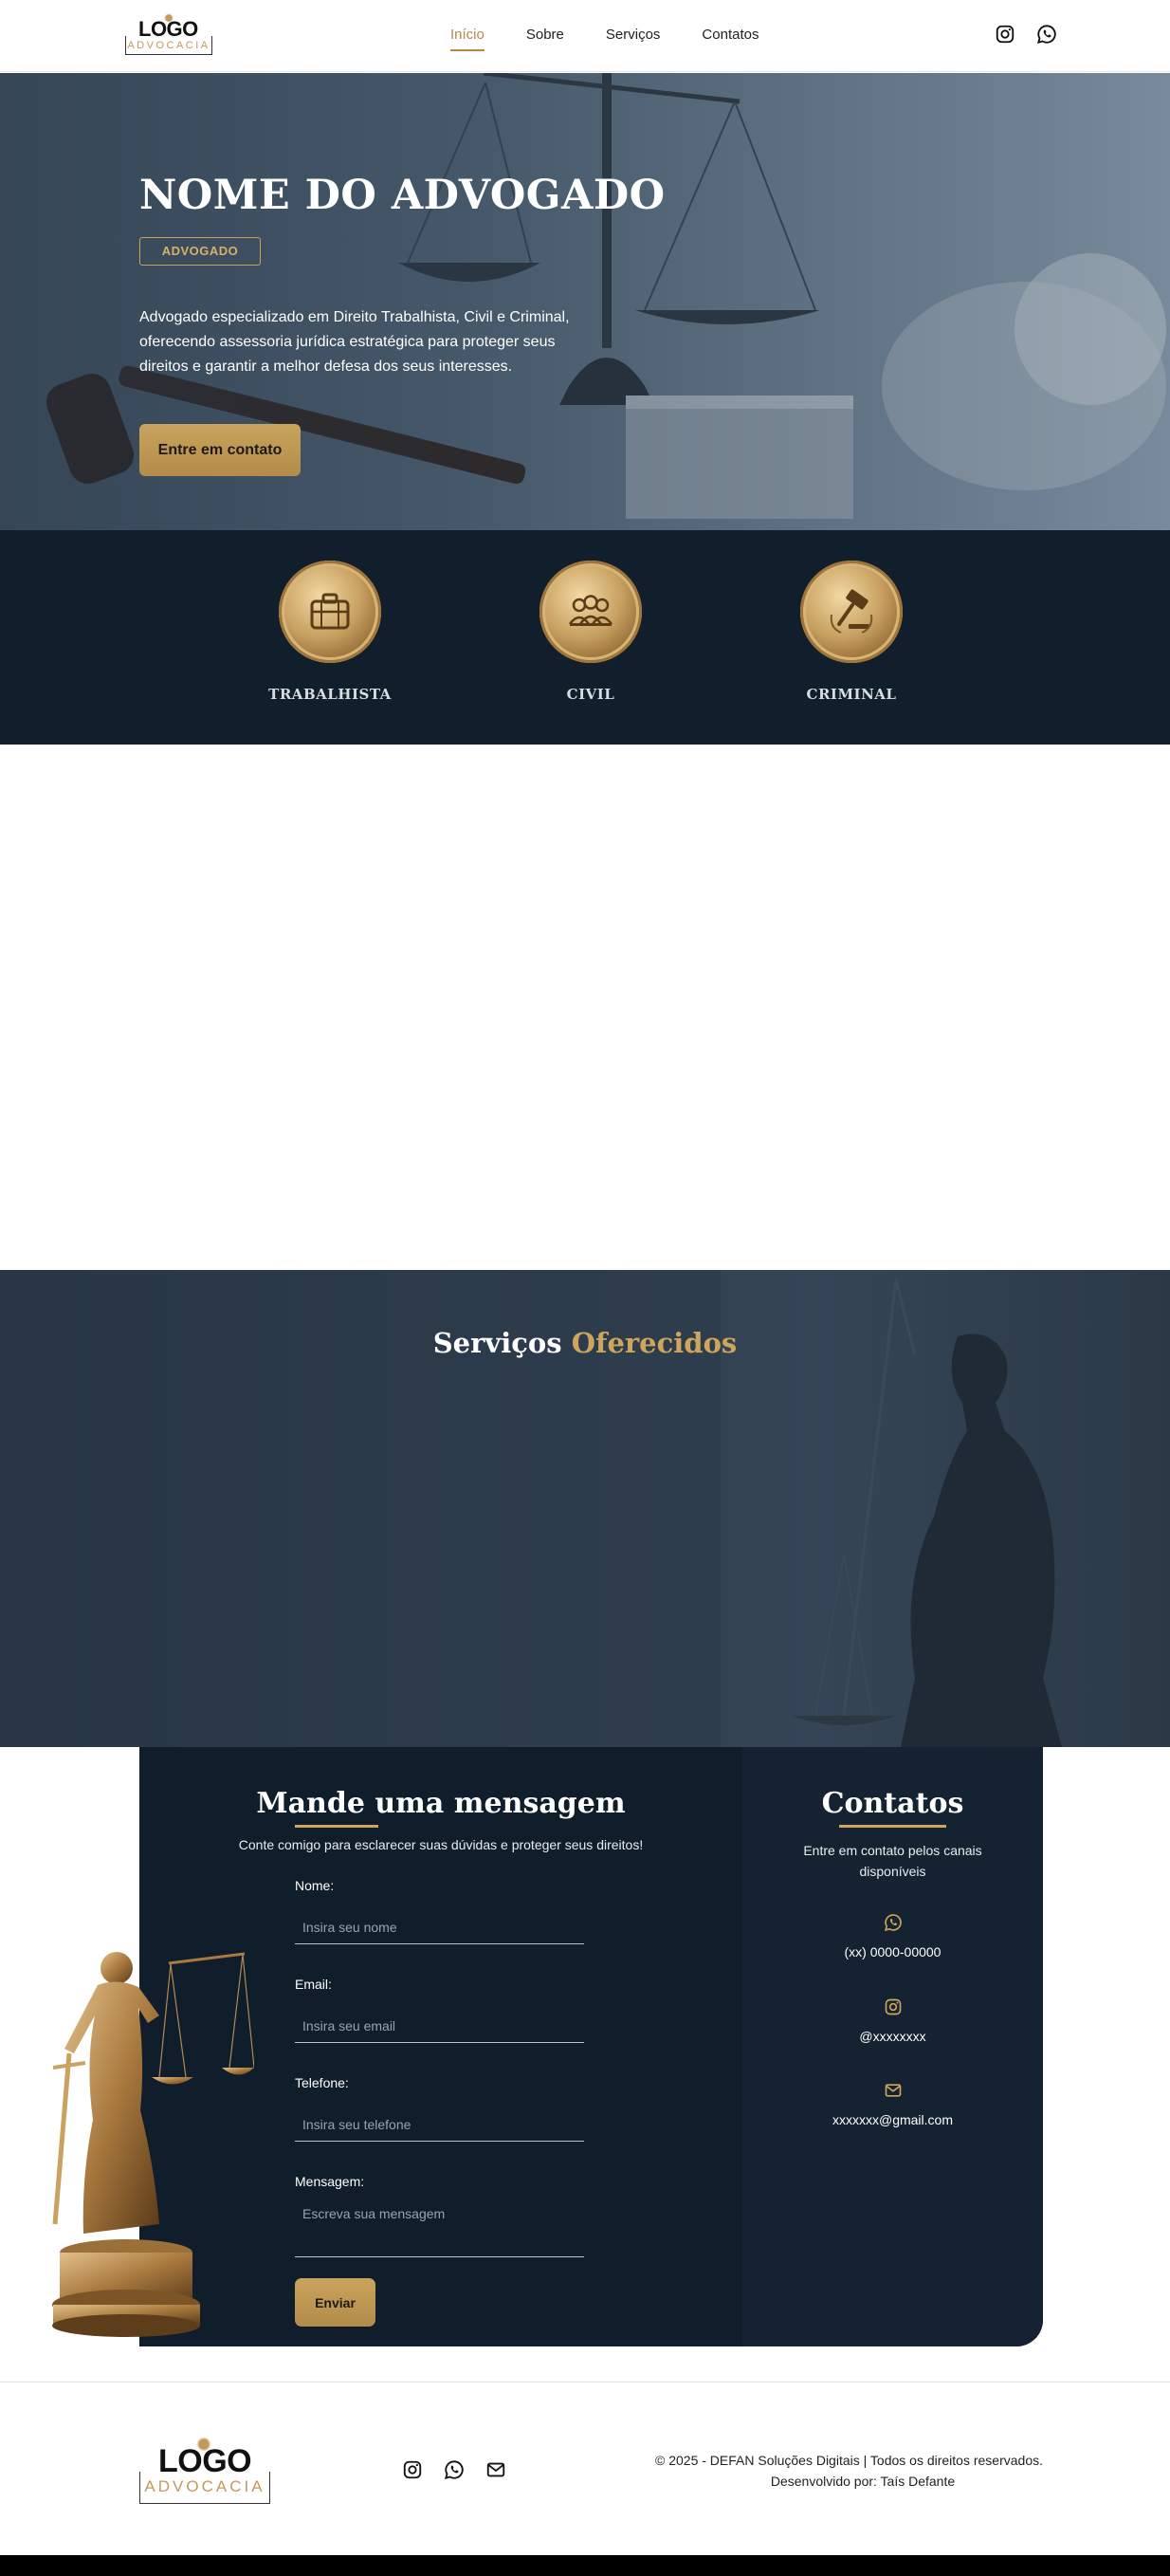 This screenshot has height=2576, width=1170. I want to click on contact-cta-button: Entre em contato, so click(220, 450).